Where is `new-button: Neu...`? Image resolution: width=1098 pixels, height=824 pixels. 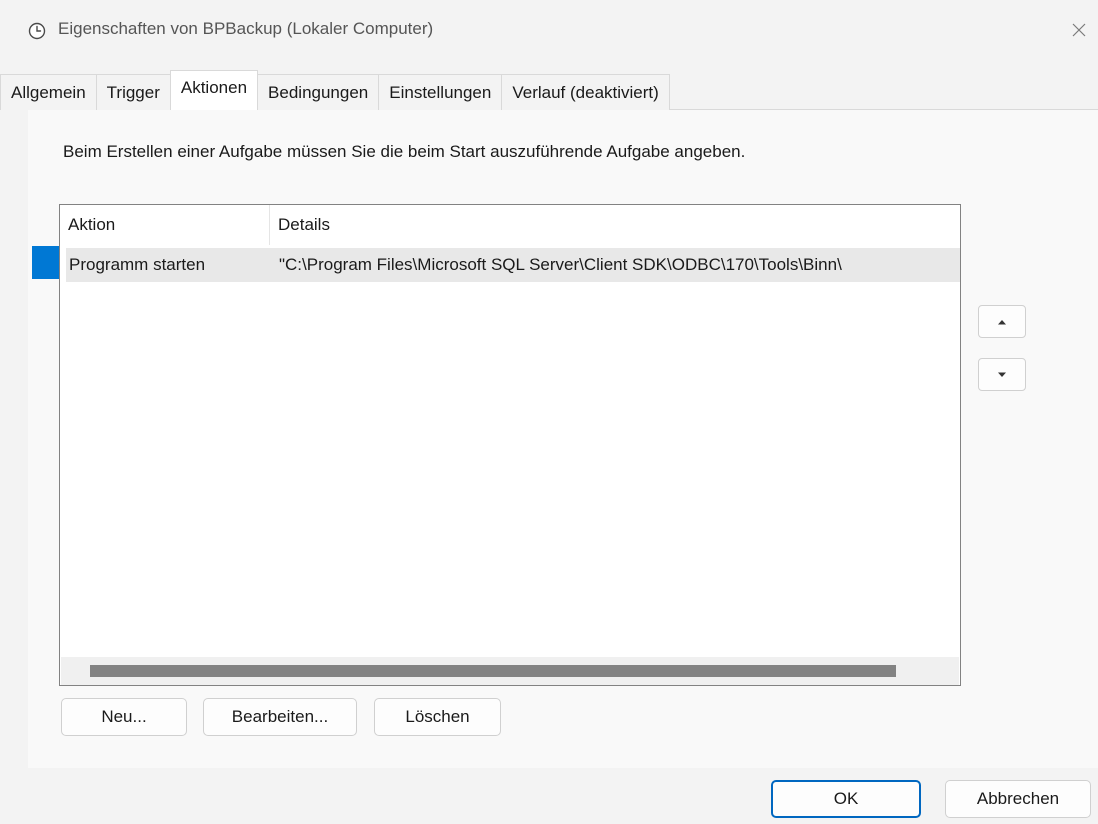 new-button: Neu... is located at coordinates (124, 717).